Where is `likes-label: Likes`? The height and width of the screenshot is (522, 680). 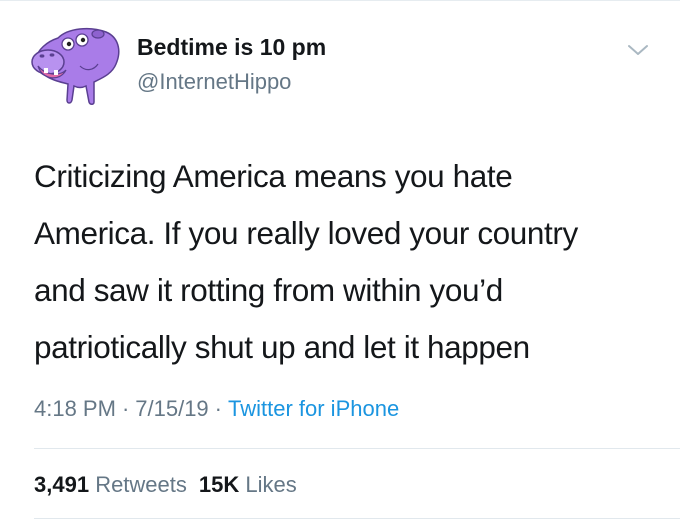 likes-label: Likes is located at coordinates (271, 484).